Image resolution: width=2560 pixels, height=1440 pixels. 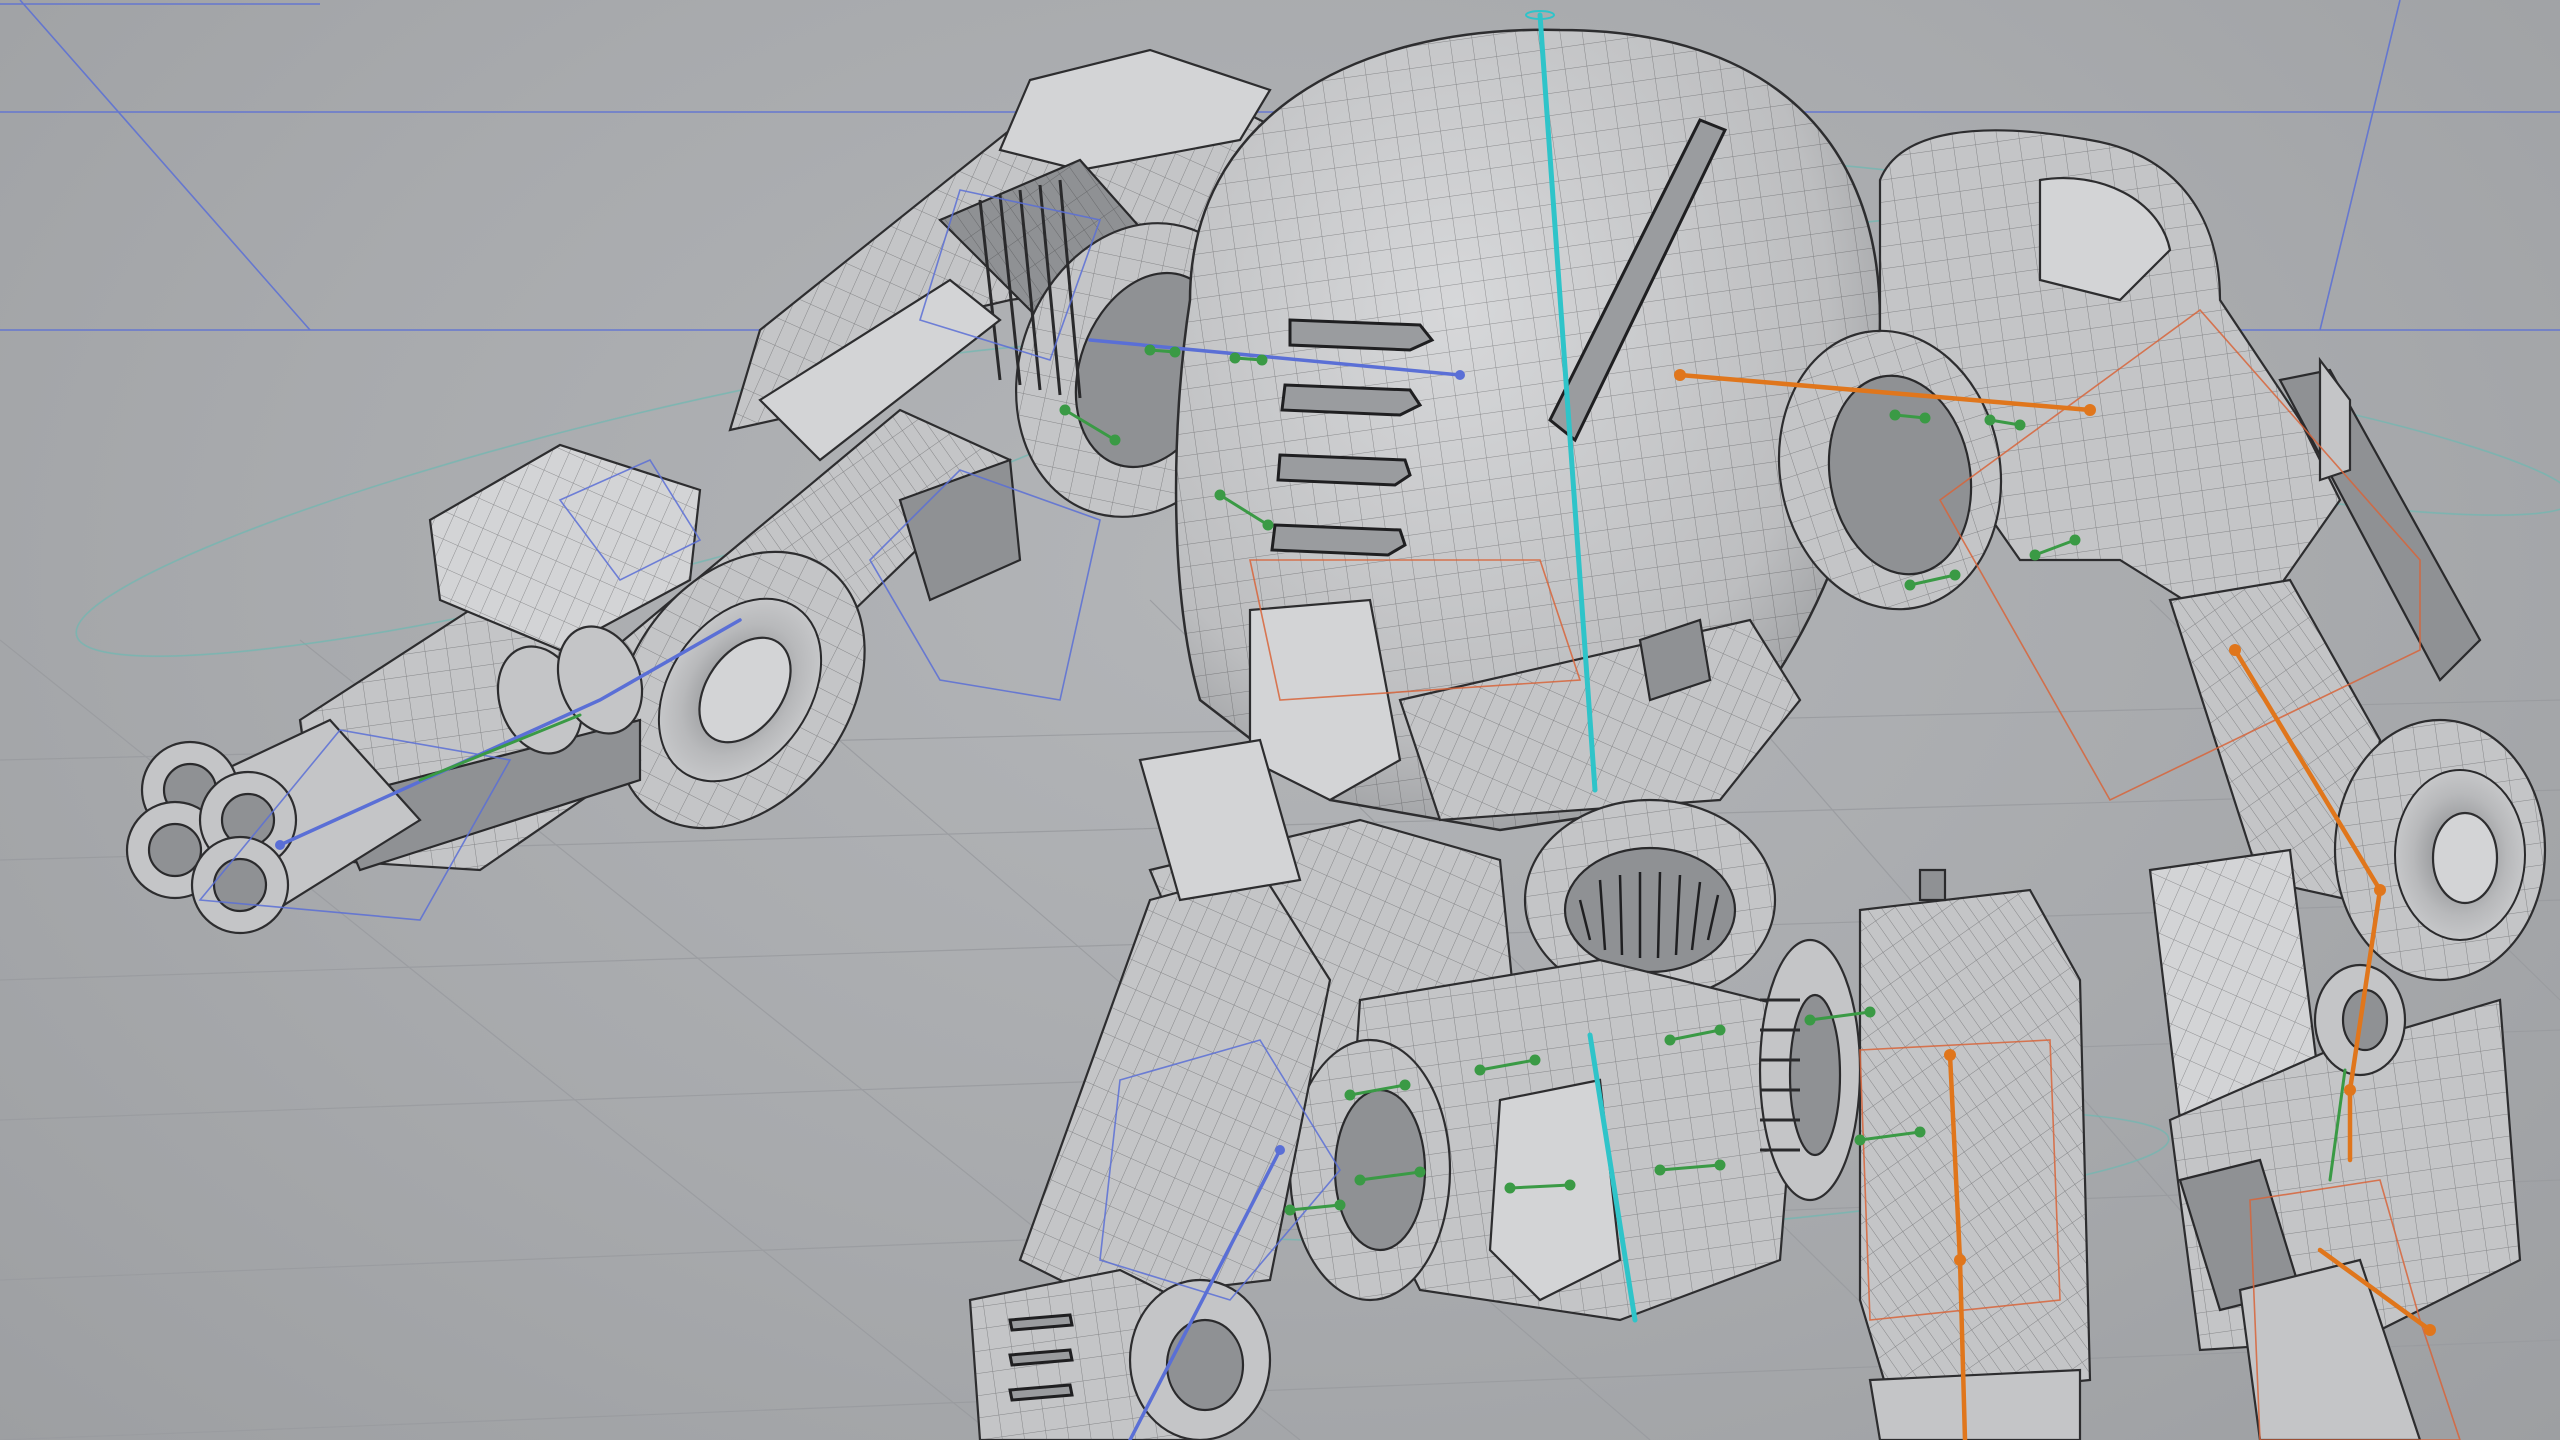 I want to click on left-leg, so click(x=1150, y=1089).